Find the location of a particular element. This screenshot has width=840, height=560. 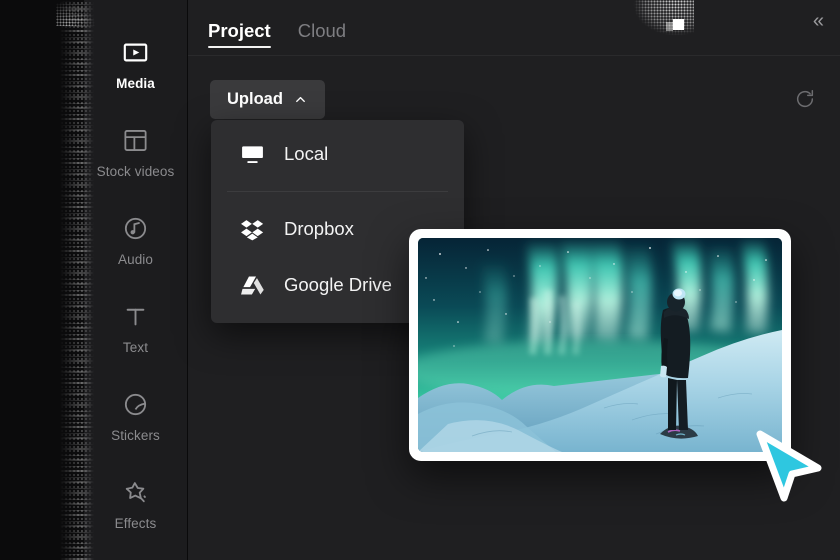

upload-button-label: Upload is located at coordinates (255, 98).